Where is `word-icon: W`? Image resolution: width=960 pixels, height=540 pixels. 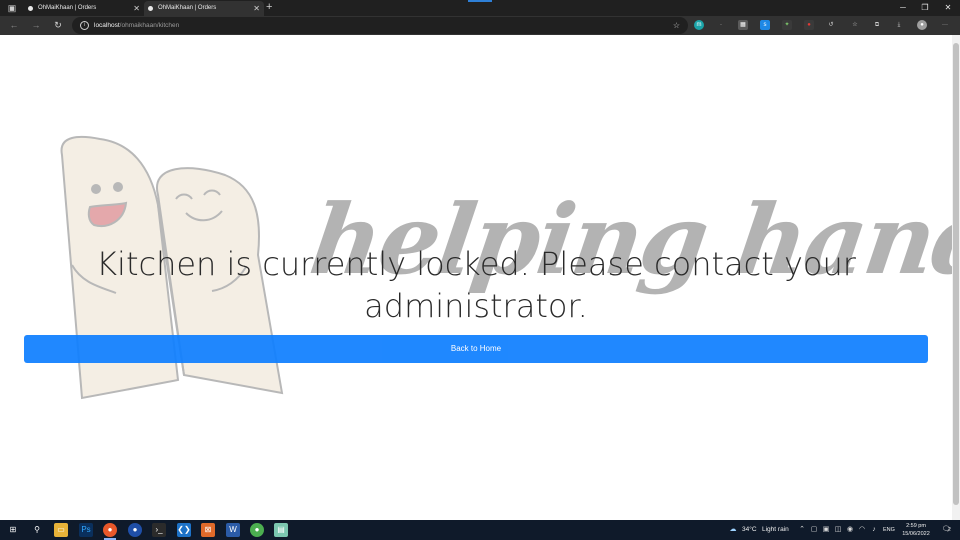
word-icon: W is located at coordinates (233, 530).